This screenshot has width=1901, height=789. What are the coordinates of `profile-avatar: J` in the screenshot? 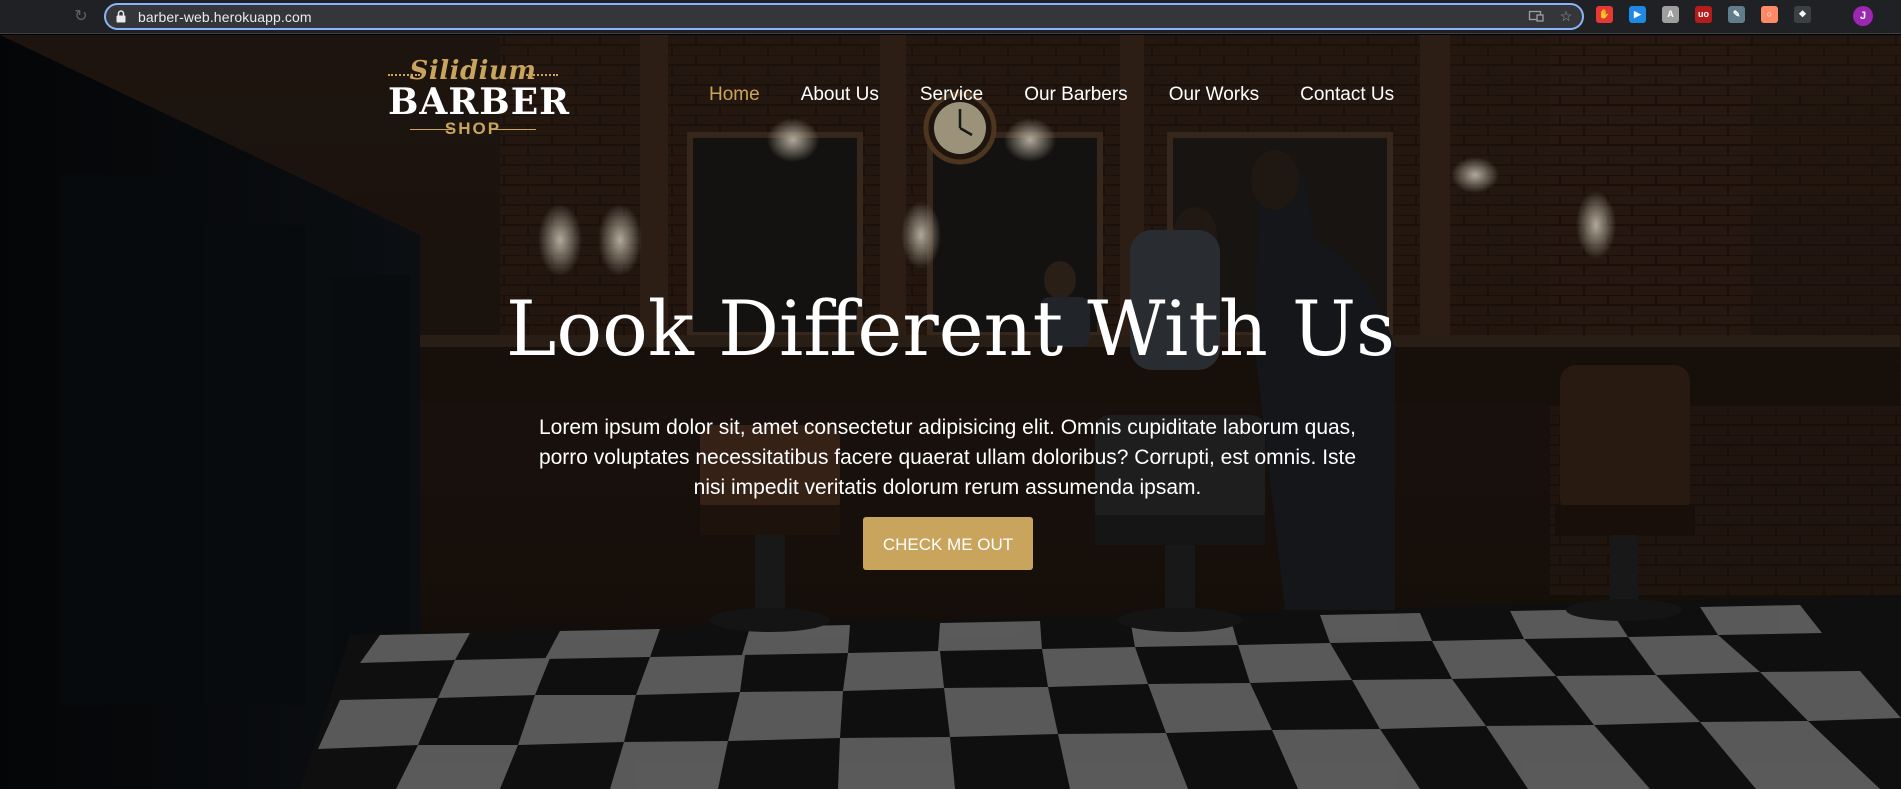 It's located at (1863, 16).